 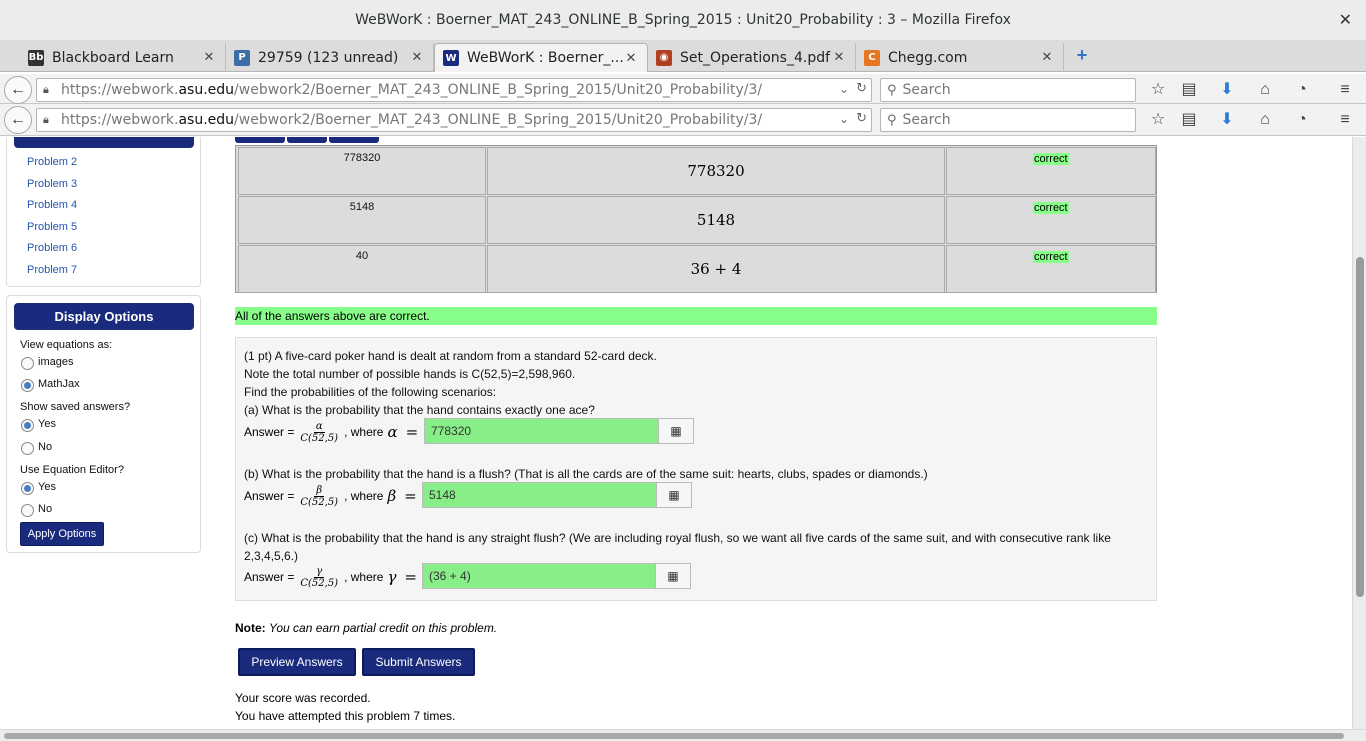 I want to click on radio-saved-no, so click(x=27, y=448).